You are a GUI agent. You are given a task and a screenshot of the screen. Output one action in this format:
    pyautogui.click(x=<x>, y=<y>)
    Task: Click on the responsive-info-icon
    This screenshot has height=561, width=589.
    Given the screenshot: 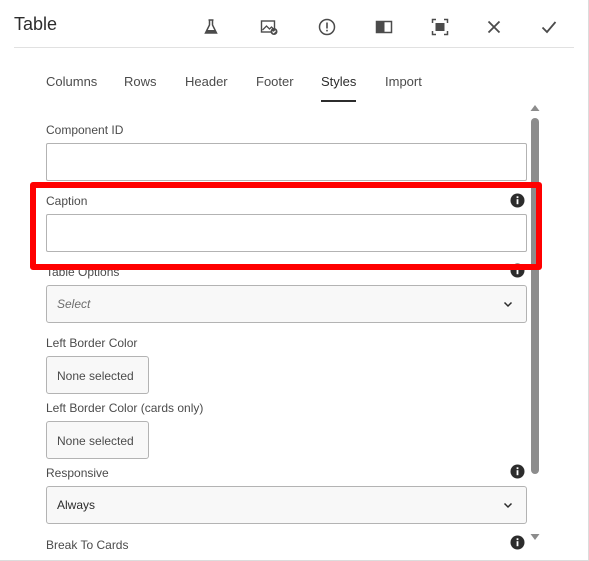 What is the action you would take?
    pyautogui.click(x=517, y=471)
    